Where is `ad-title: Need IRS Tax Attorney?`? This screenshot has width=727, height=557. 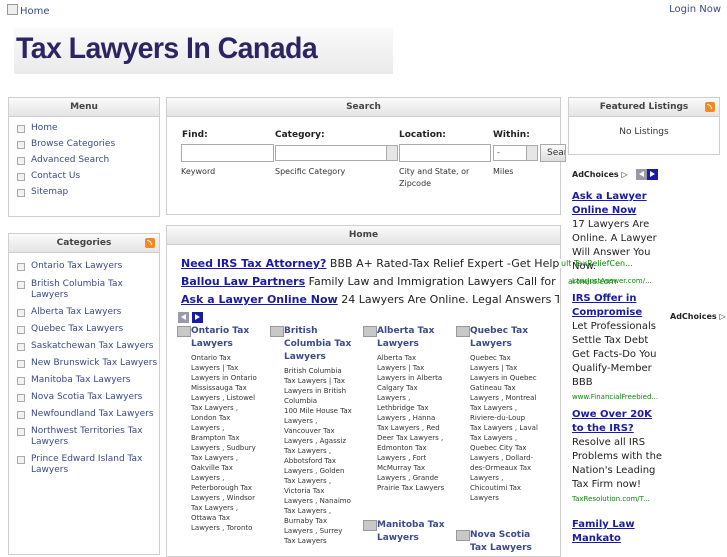 ad-title: Need IRS Tax Attorney? is located at coordinates (253, 263).